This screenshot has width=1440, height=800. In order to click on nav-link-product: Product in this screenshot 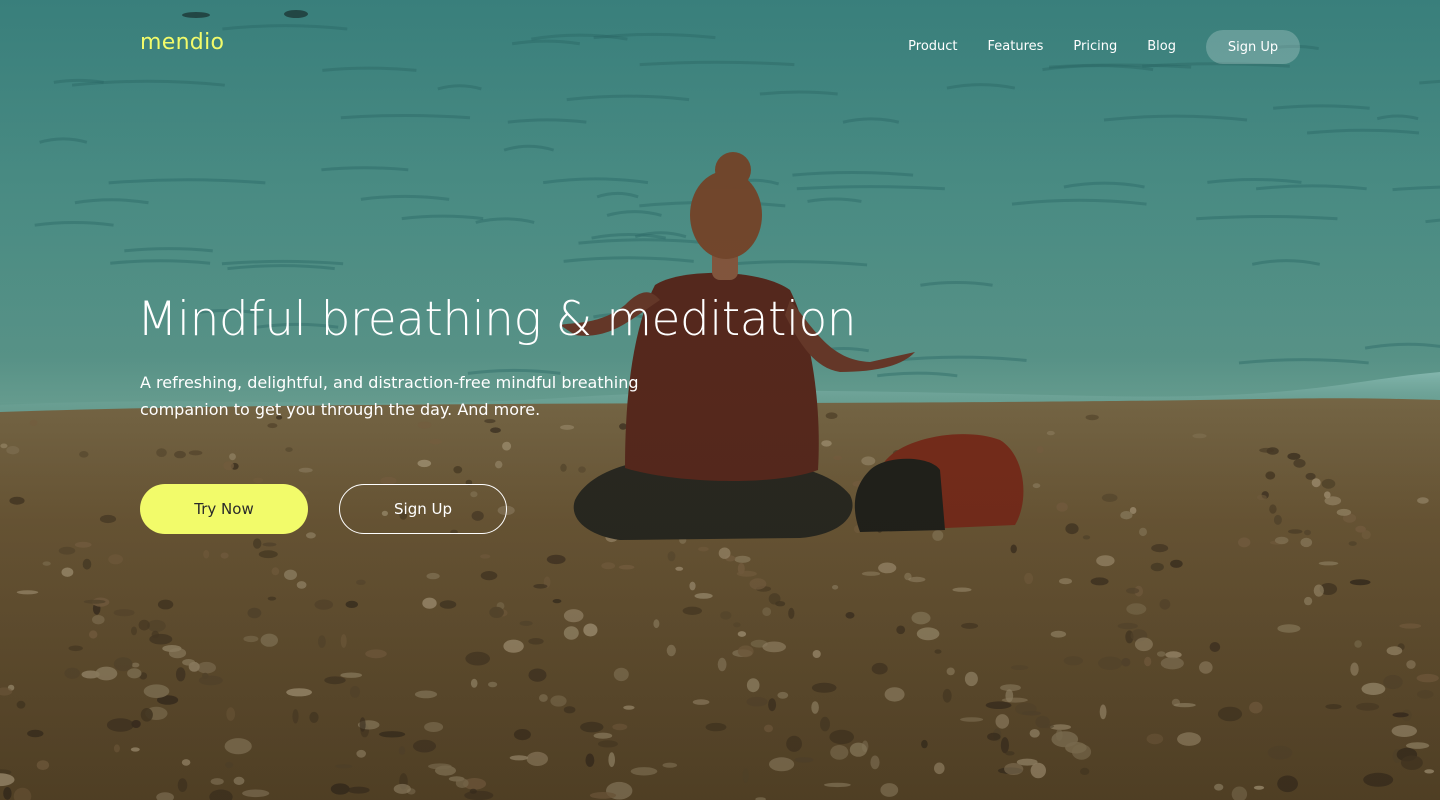, I will do `click(932, 47)`.